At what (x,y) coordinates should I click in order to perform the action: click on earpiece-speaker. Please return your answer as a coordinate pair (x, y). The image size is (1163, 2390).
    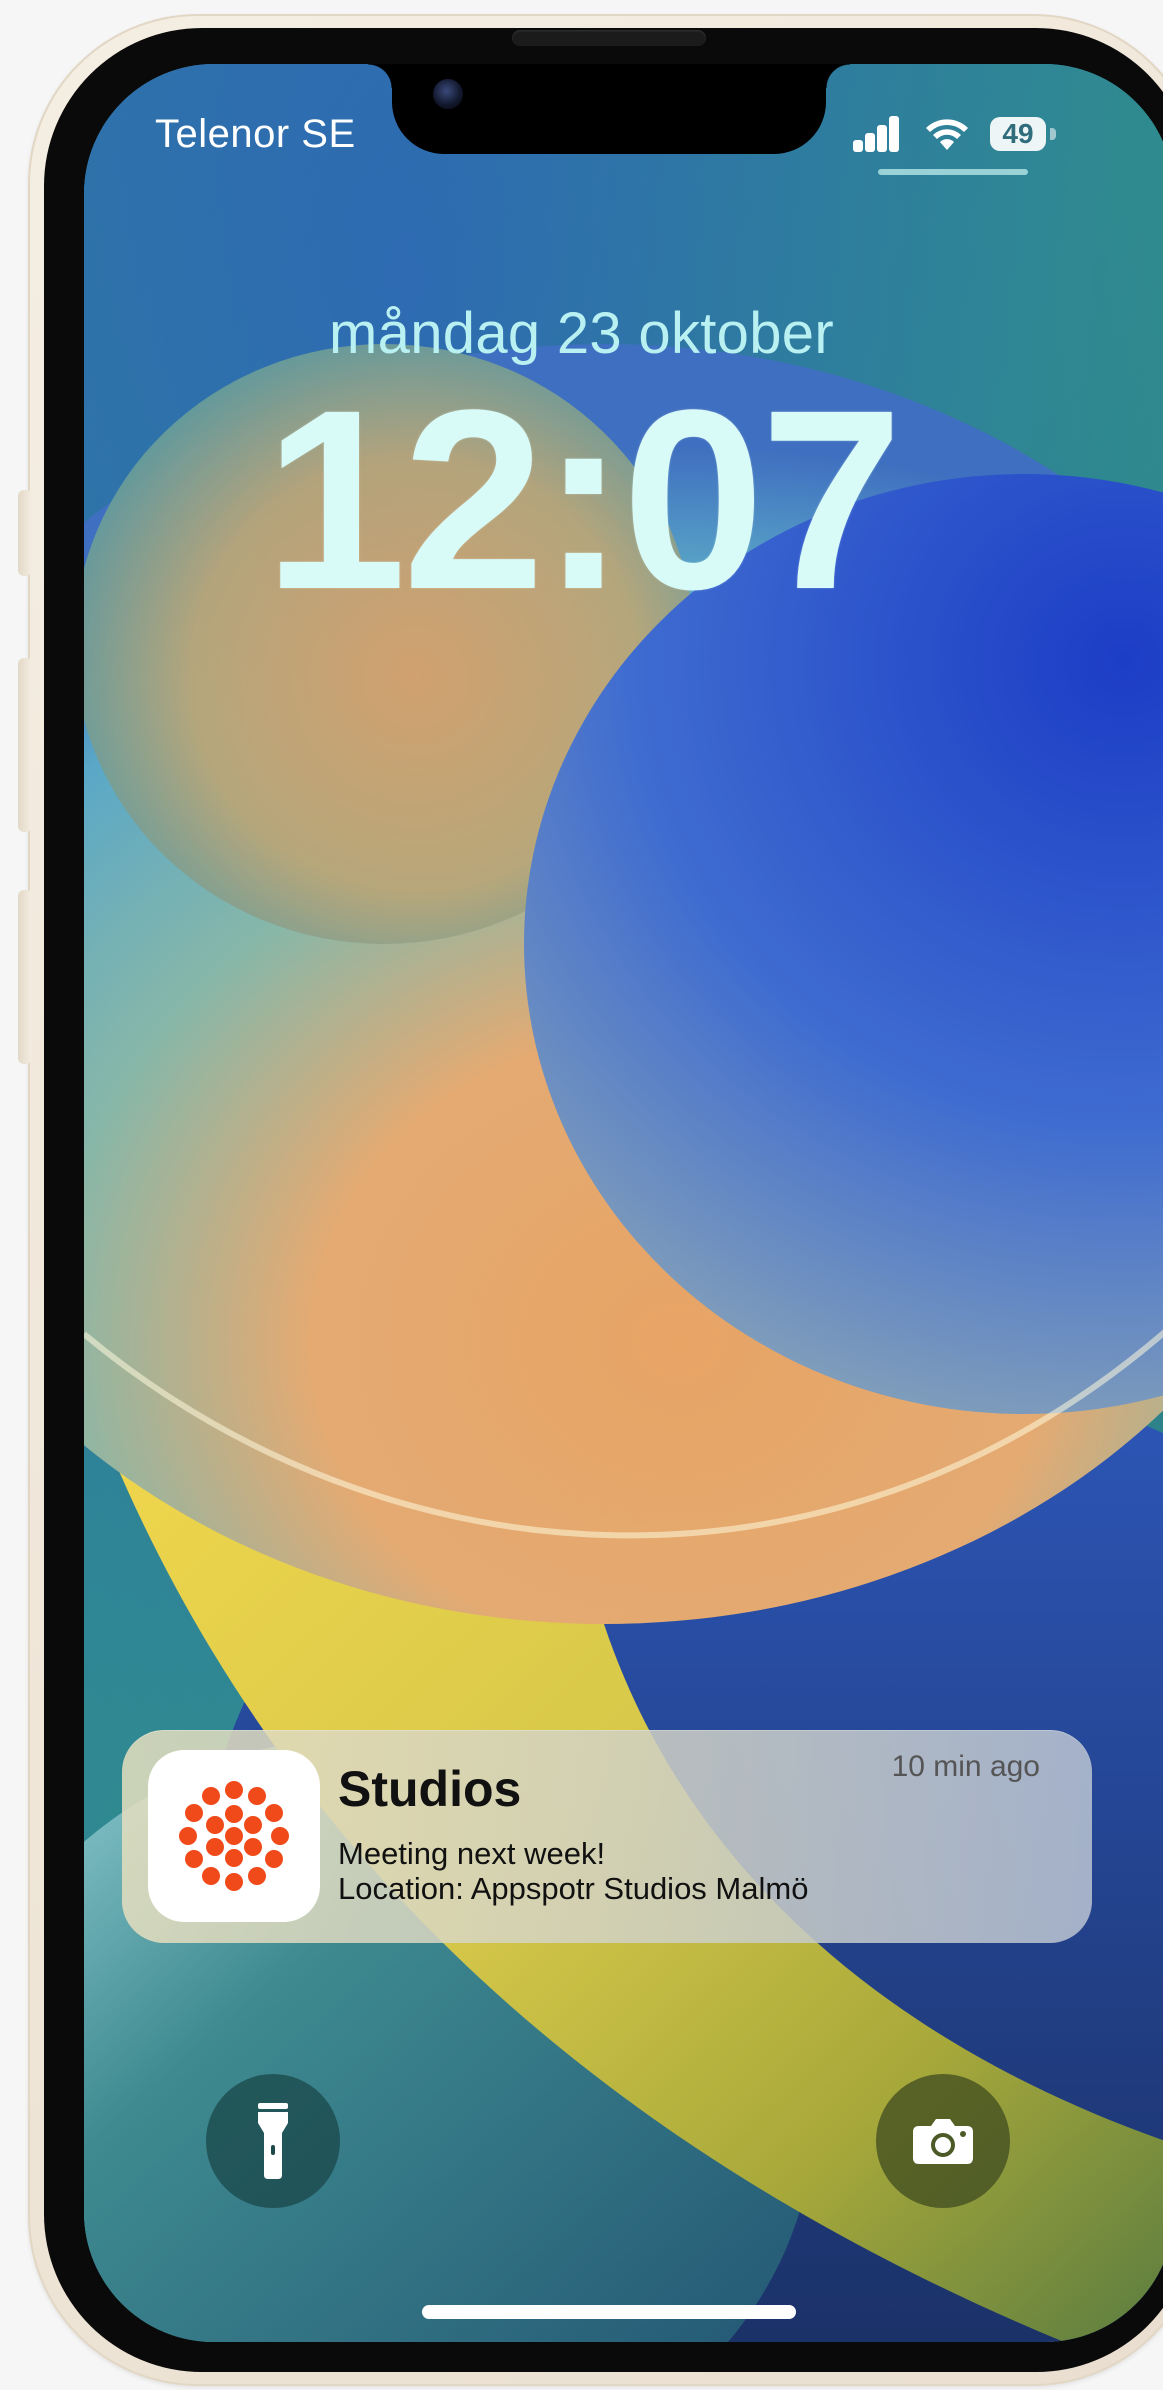
    Looking at the image, I should click on (609, 38).